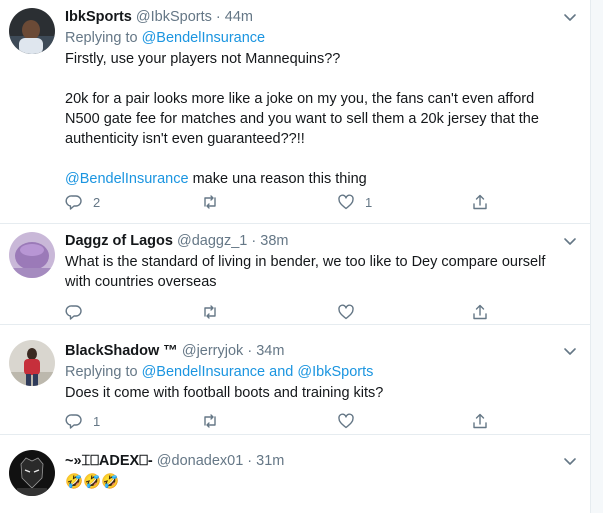  Describe the element at coordinates (274, 241) in the screenshot. I see `timestamp: 38m` at that location.